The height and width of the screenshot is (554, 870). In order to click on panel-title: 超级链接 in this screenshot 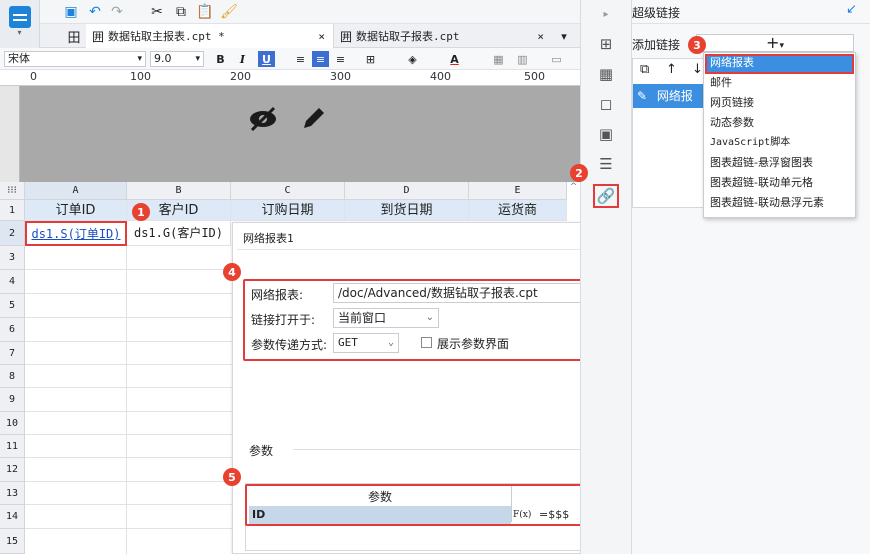, I will do `click(656, 13)`.